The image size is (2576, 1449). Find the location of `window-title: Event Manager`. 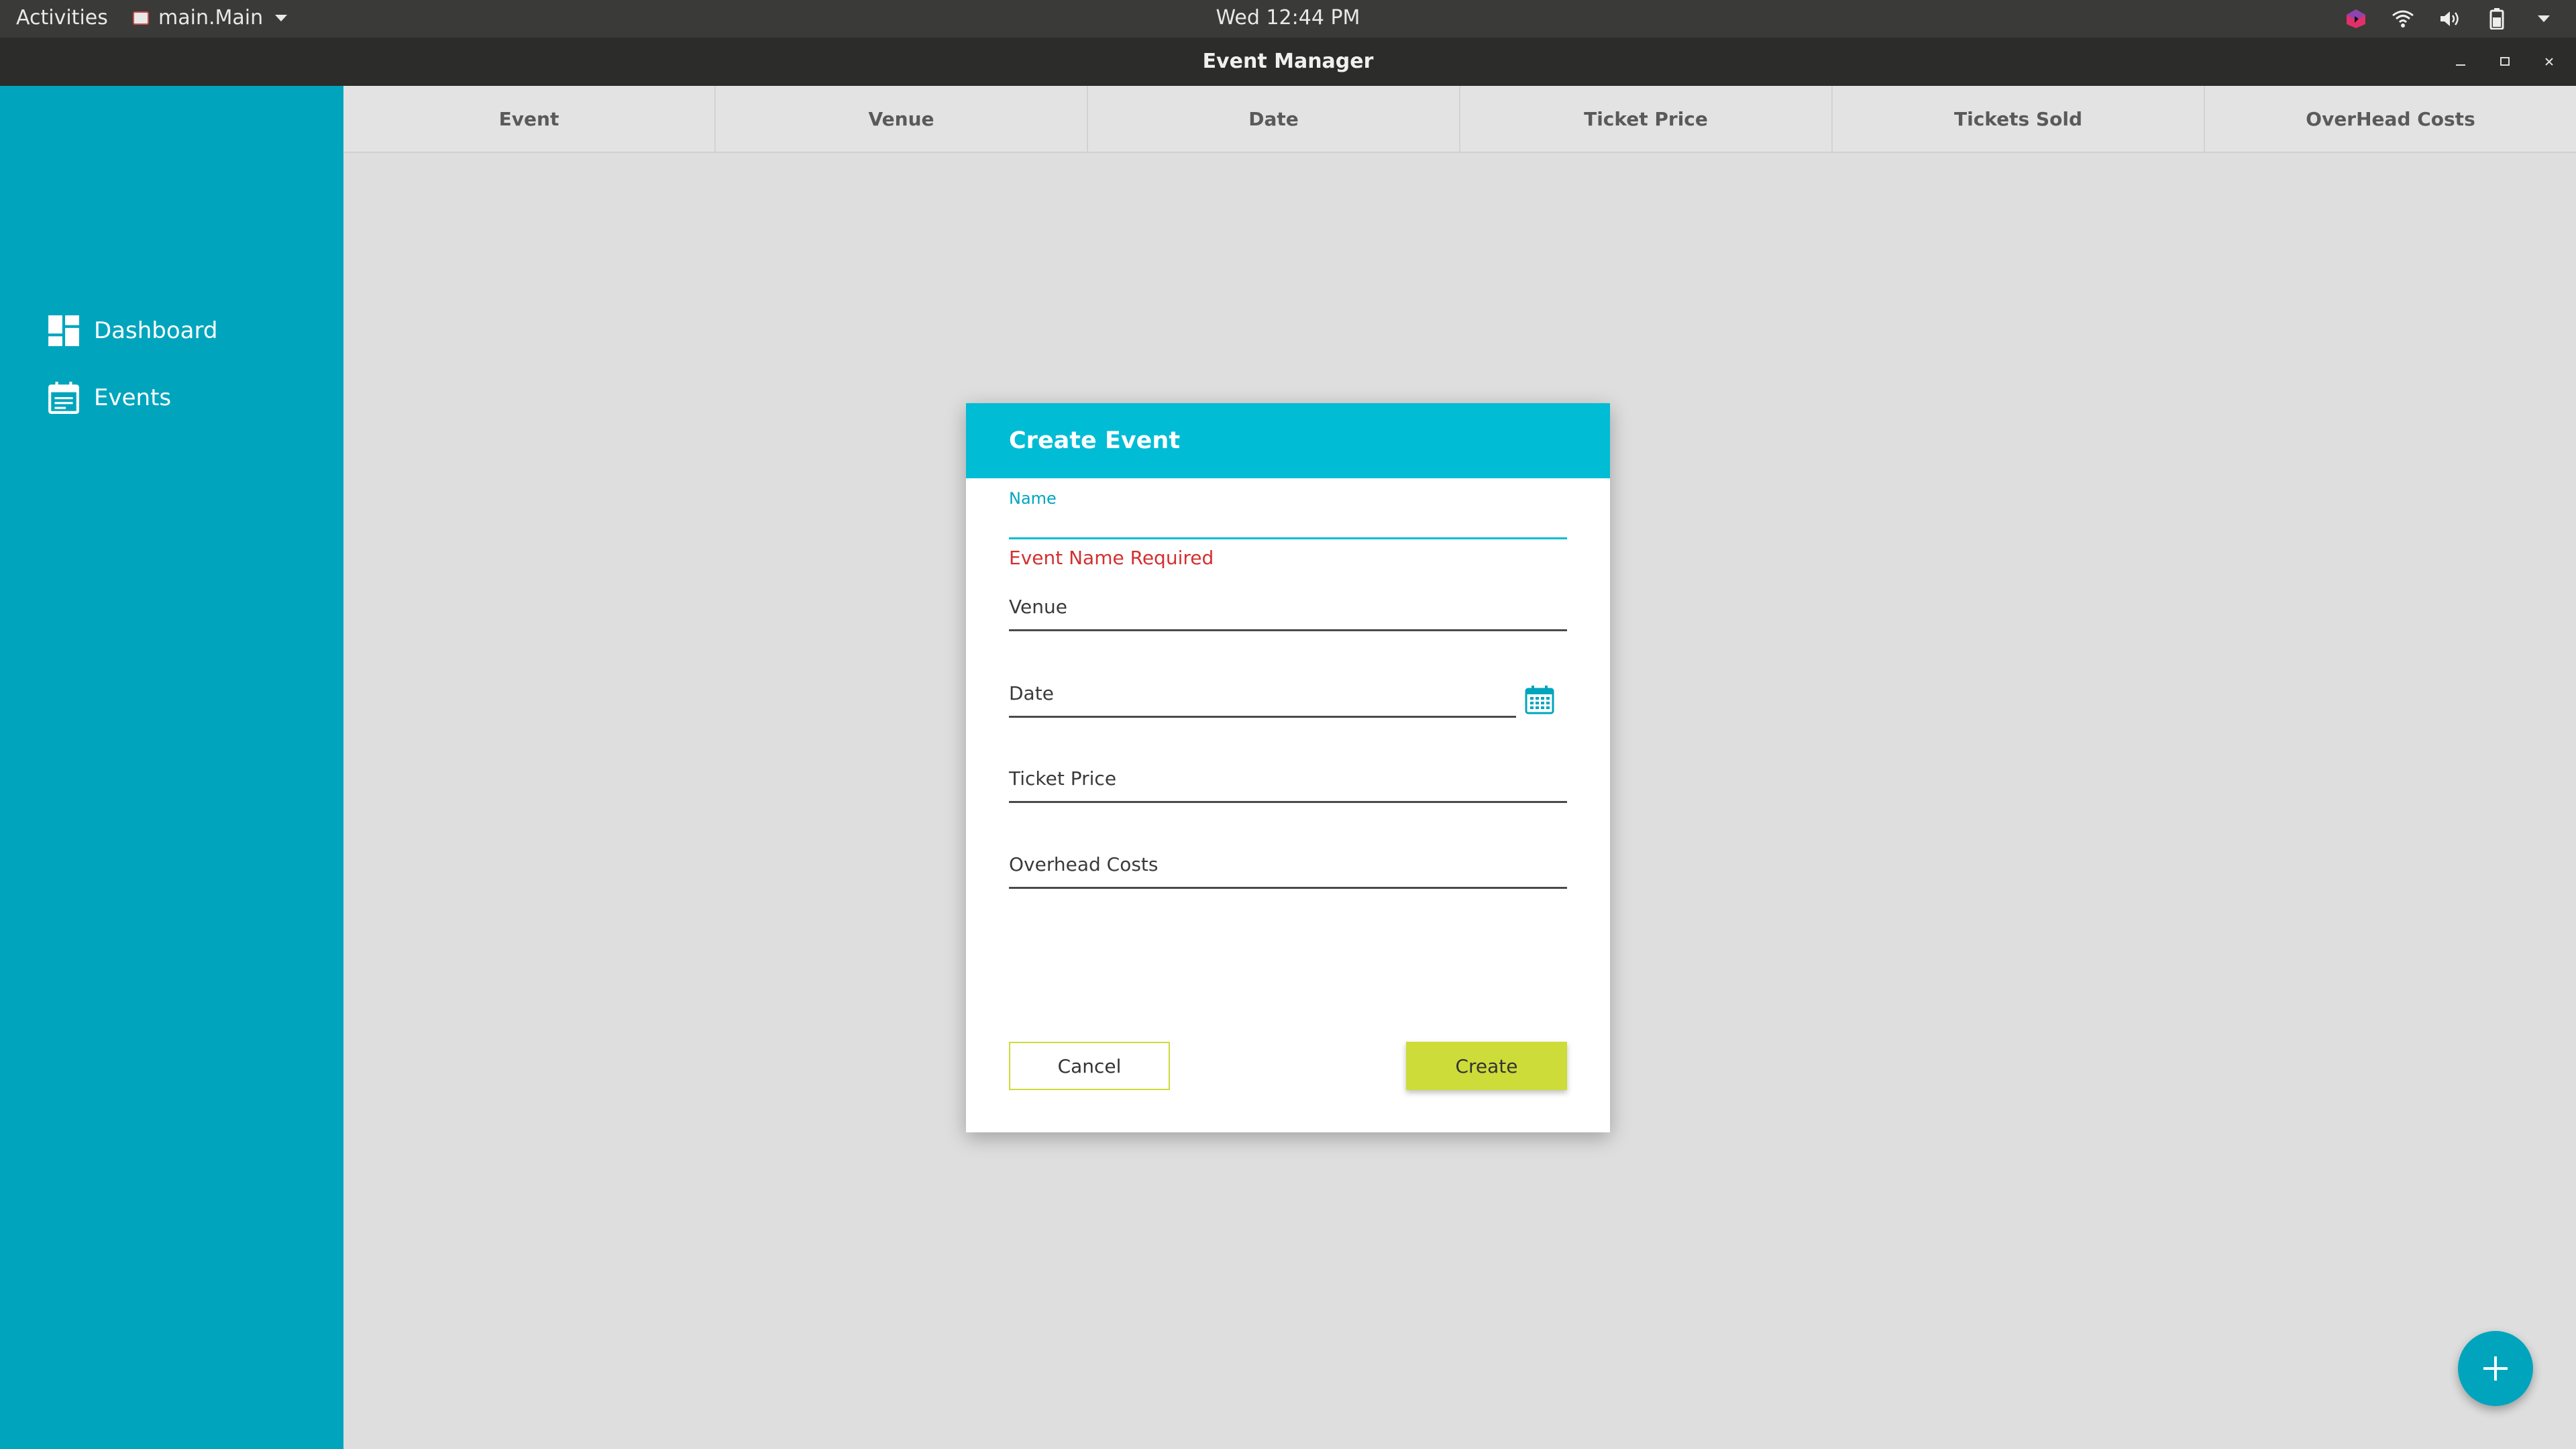

window-title: Event Manager is located at coordinates (1288, 61).